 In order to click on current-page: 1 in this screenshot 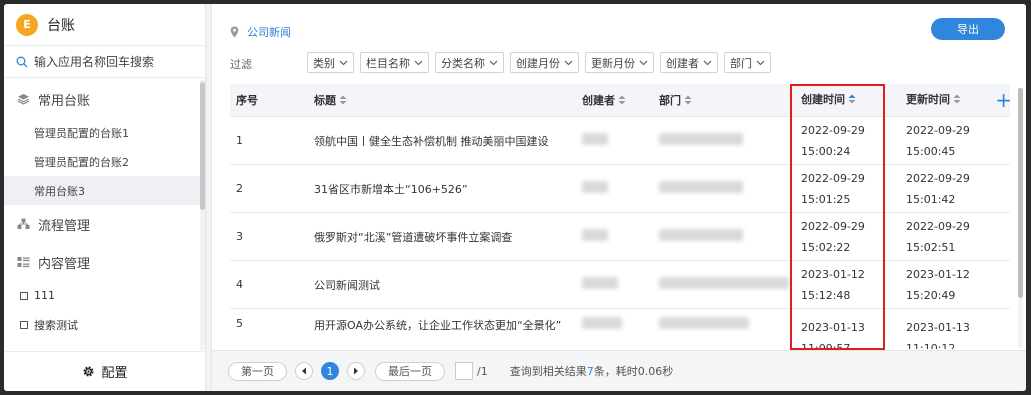, I will do `click(330, 371)`.